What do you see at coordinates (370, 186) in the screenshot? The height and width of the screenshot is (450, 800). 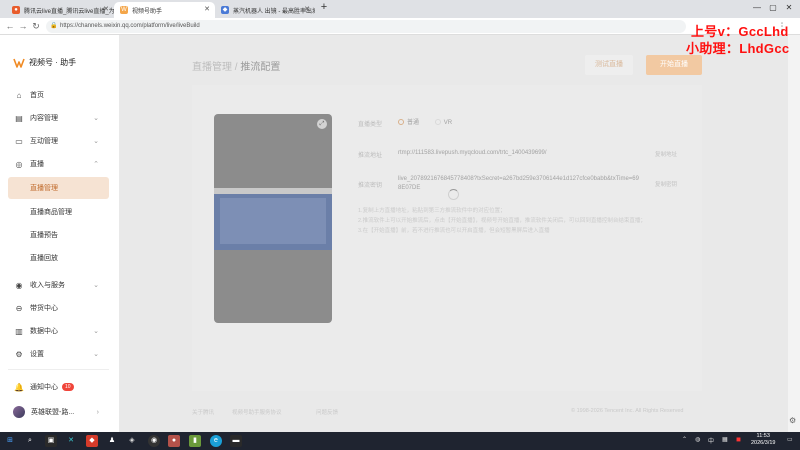 I see `push-key-label: 推流密钥` at bounding box center [370, 186].